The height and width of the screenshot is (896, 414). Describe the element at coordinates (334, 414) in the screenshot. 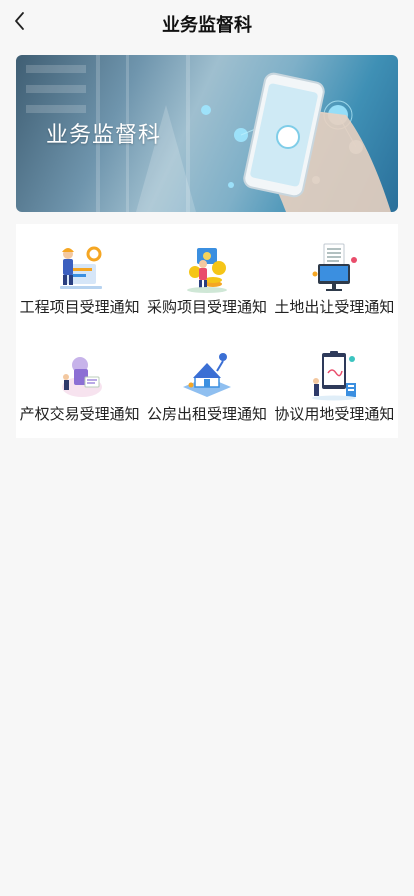

I see `grid-item-label: 协议用地受理通知` at that location.